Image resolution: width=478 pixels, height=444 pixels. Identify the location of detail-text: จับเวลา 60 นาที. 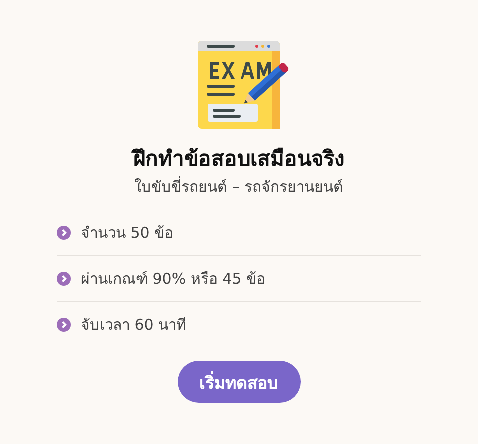
(134, 325).